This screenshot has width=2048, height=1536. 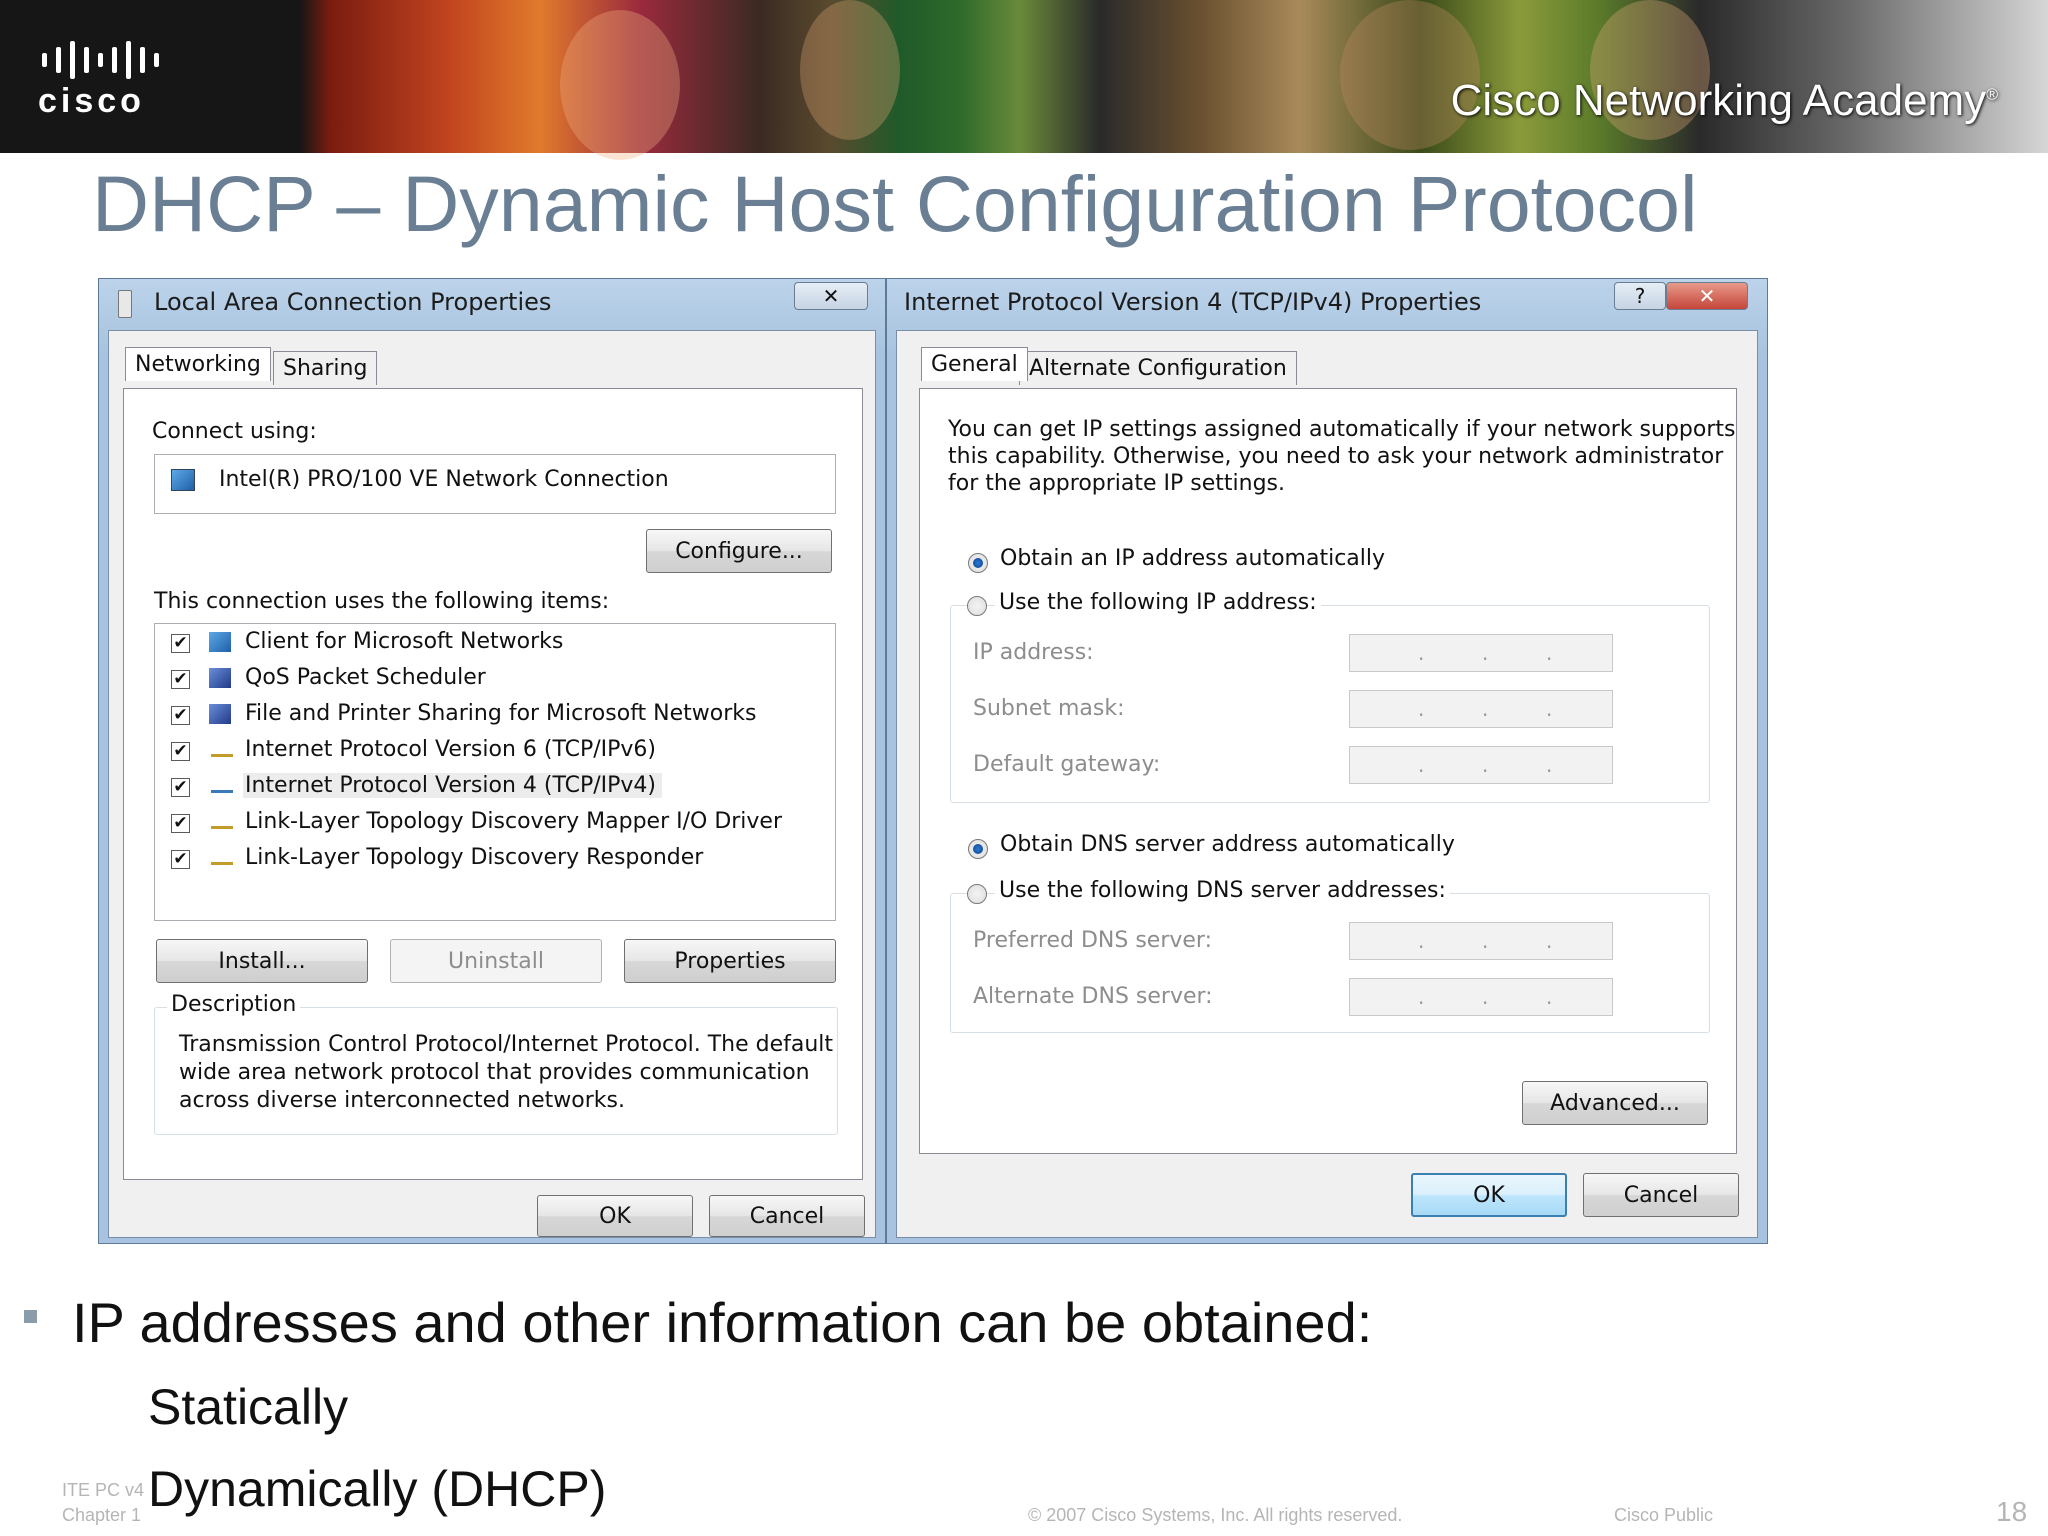 I want to click on cisco-logo: cisco, so click(x=113, y=80).